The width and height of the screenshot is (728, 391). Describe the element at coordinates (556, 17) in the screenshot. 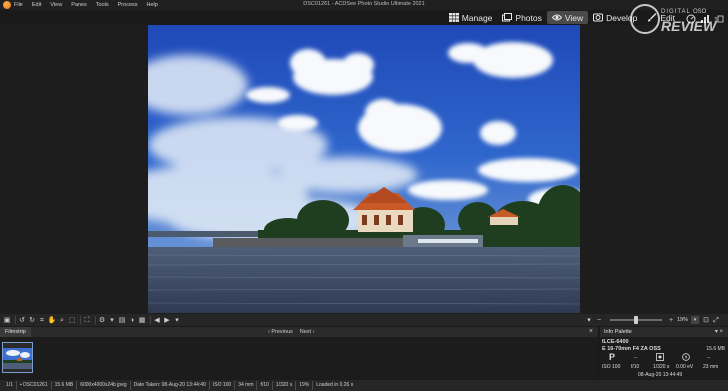

I see `eye-icon` at that location.